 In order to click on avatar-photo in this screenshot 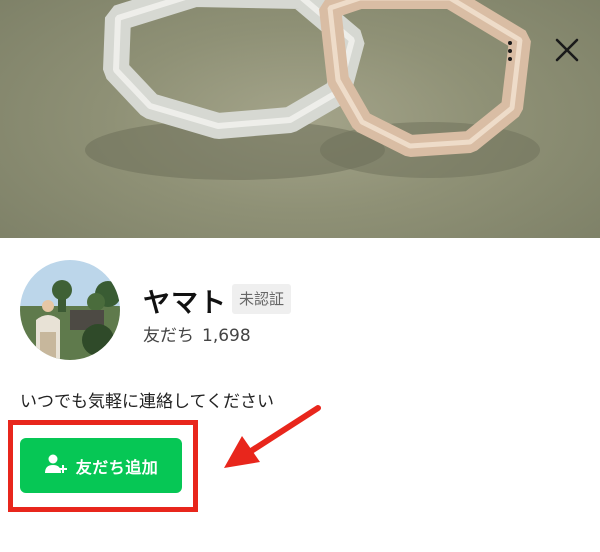, I will do `click(70, 310)`.